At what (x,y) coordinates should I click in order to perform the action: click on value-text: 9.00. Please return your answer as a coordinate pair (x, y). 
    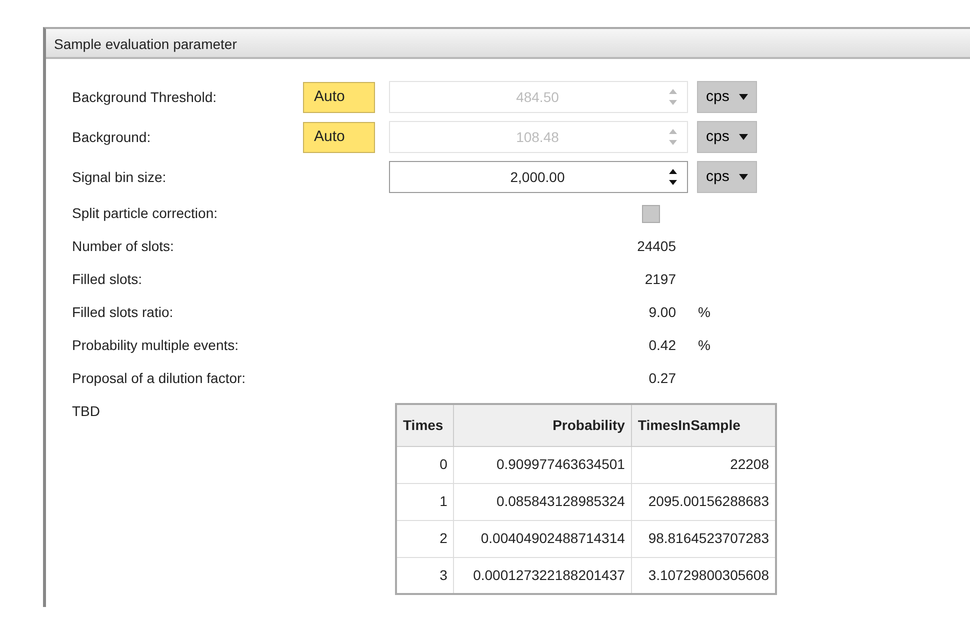
    Looking at the image, I should click on (662, 312).